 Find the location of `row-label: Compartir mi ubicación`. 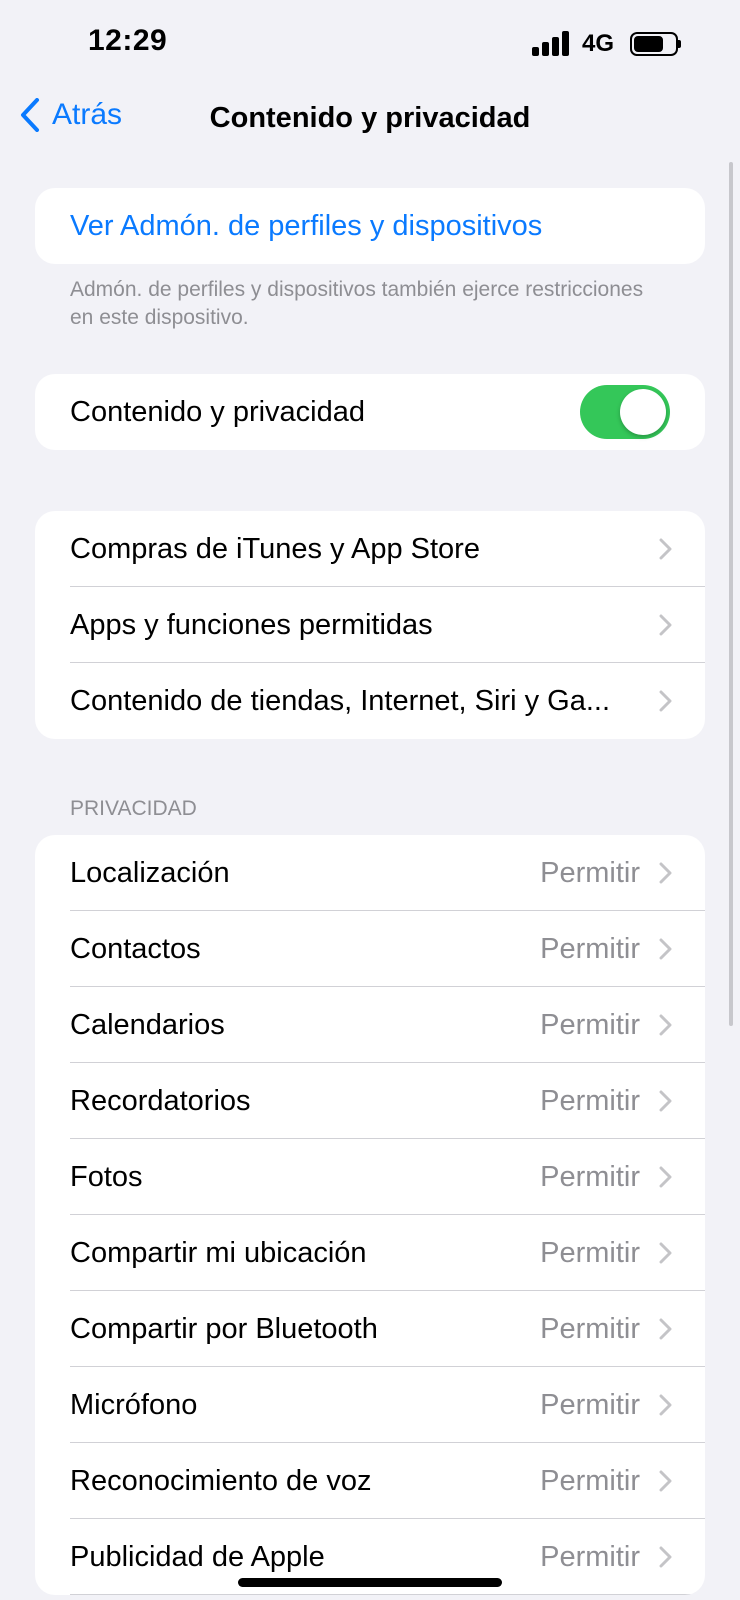

row-label: Compartir mi ubicación is located at coordinates (218, 1252).